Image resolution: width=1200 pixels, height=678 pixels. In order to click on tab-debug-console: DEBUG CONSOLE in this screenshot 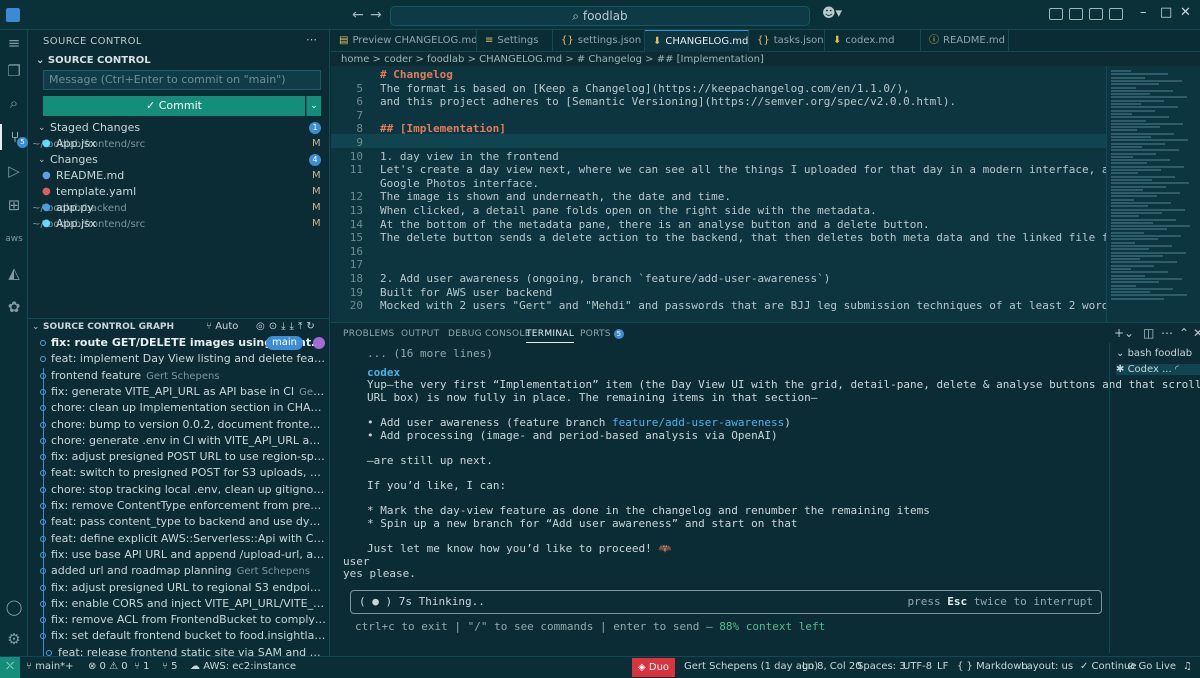, I will do `click(489, 334)`.